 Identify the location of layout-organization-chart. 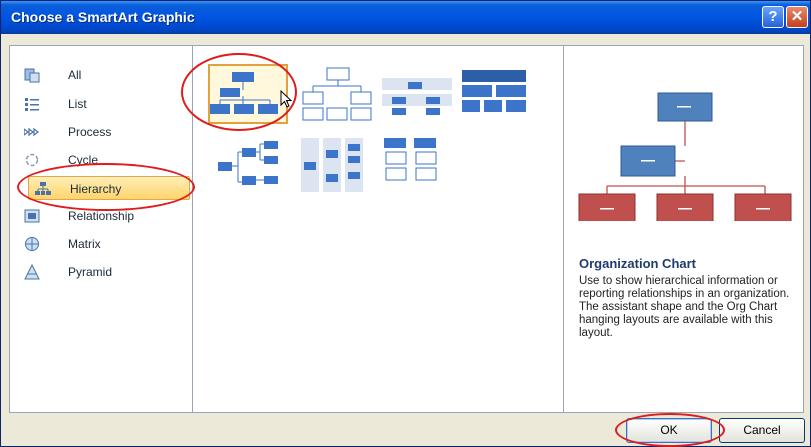
(248, 94).